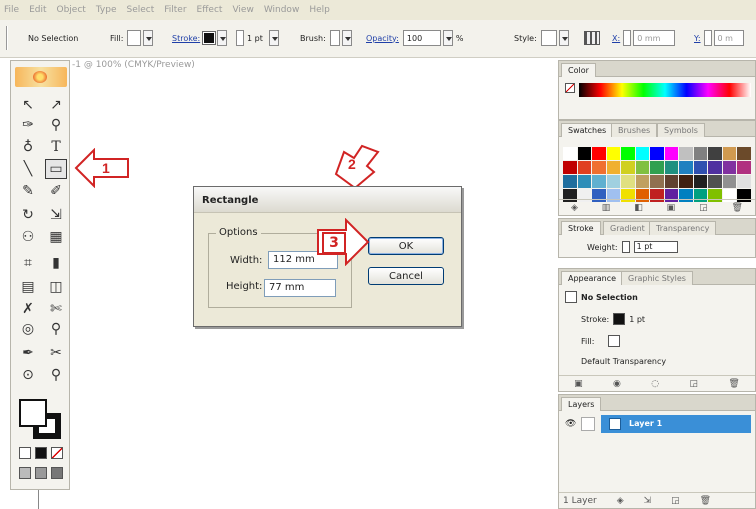 This screenshot has height=509, width=756. What do you see at coordinates (56, 169) in the screenshot?
I see `rectangle-tool-icon: ▭` at bounding box center [56, 169].